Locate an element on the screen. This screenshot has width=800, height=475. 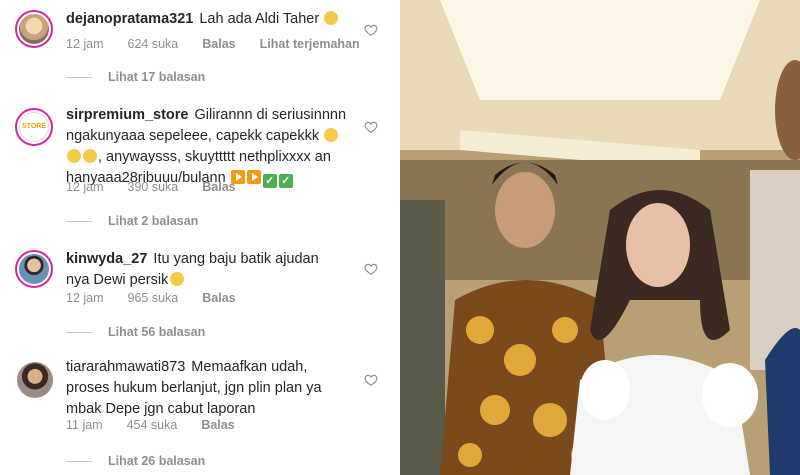
woman-face is located at coordinates (658, 245).